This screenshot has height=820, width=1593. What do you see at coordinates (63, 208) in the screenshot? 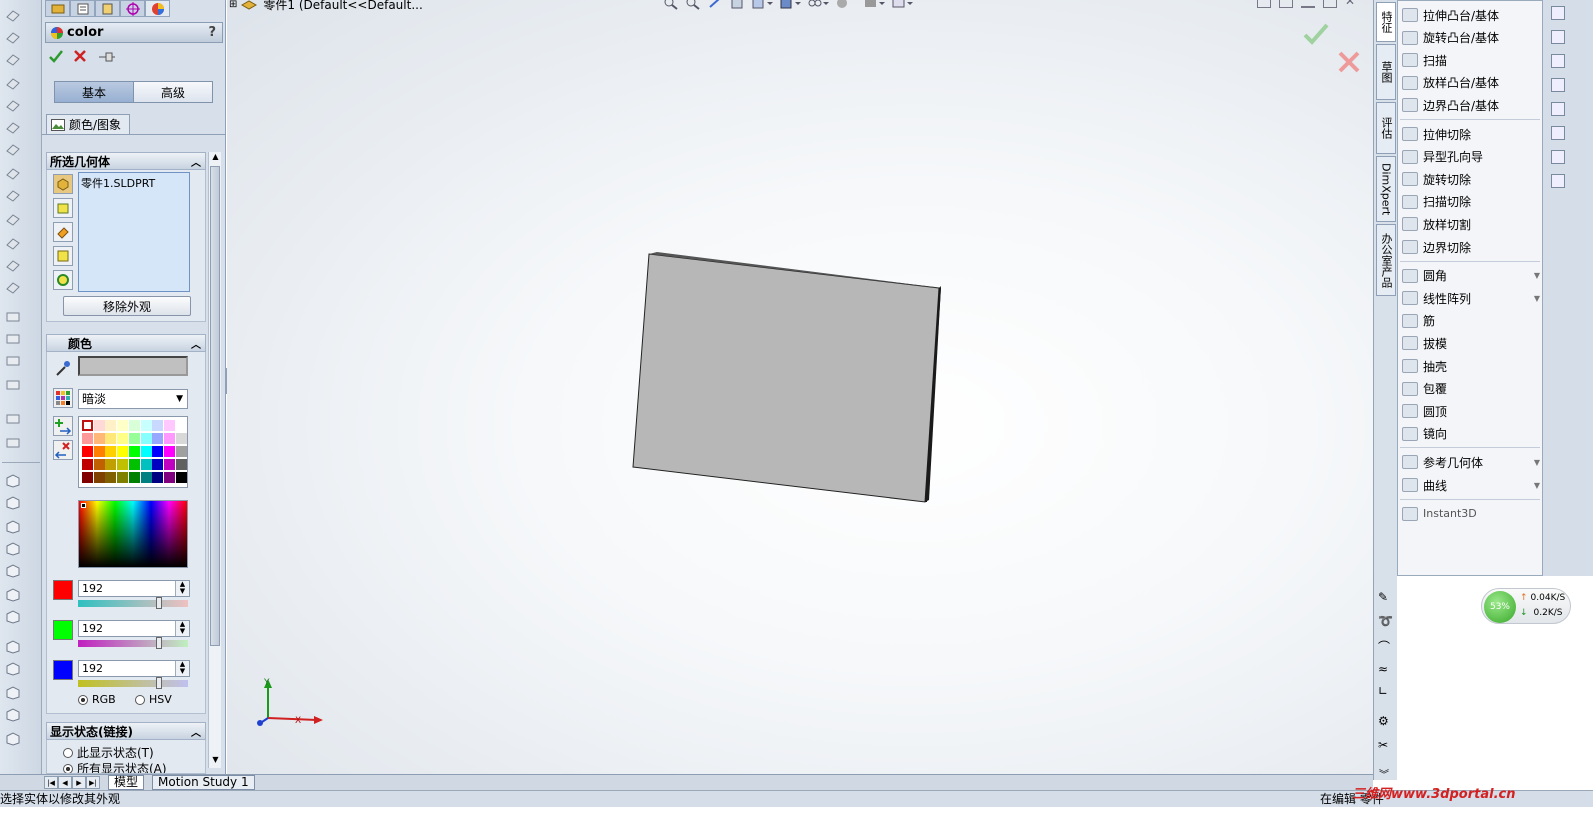
I see `body-filter-icon` at bounding box center [63, 208].